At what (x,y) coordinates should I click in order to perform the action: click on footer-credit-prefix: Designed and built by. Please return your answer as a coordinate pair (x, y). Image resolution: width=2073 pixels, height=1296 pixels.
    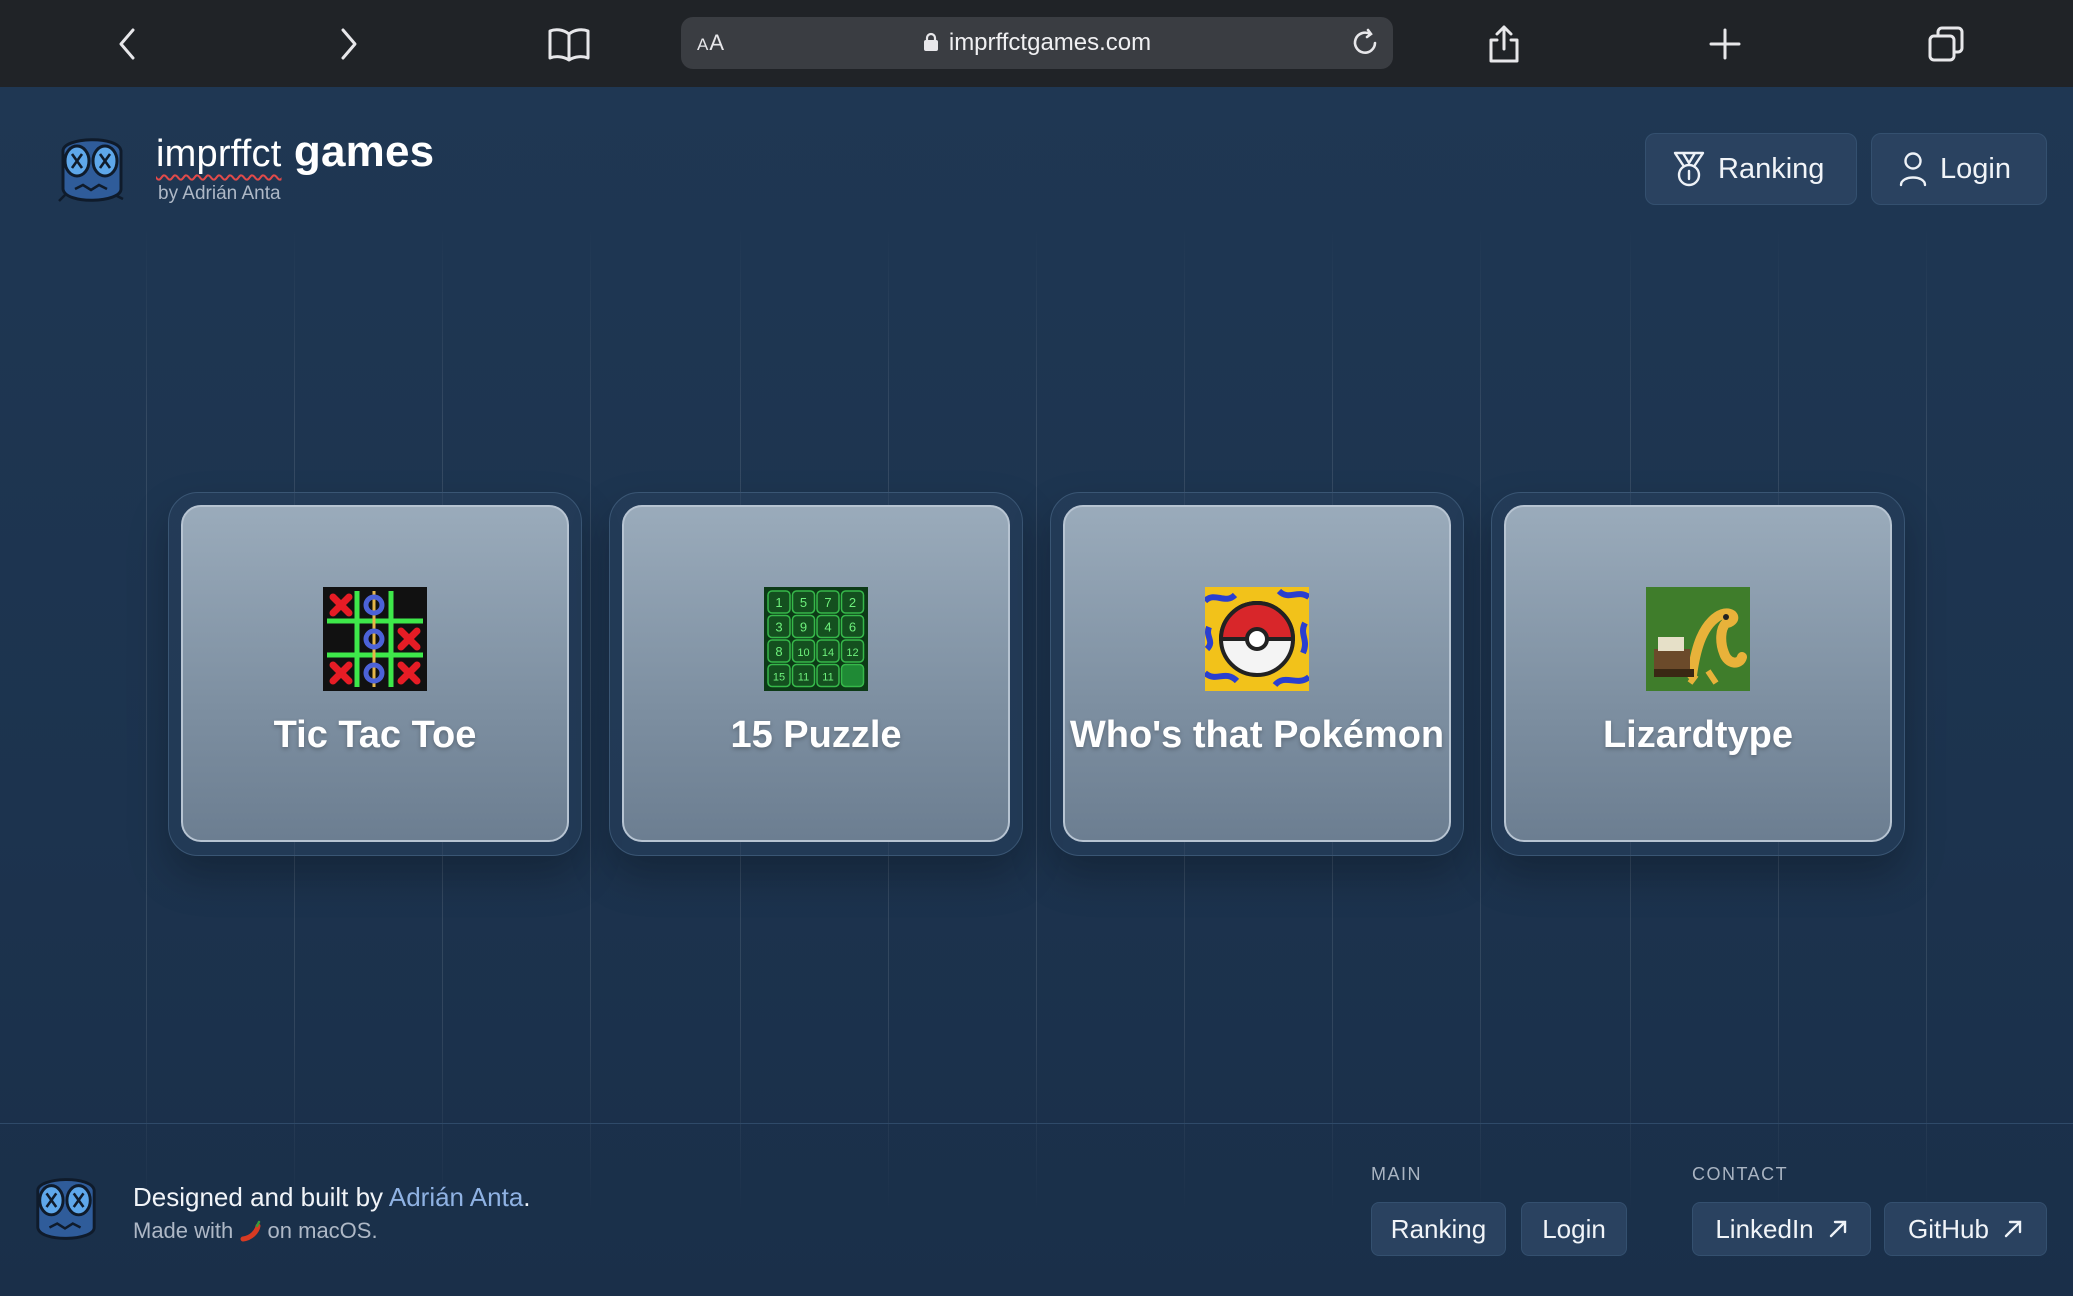
    Looking at the image, I should click on (261, 1197).